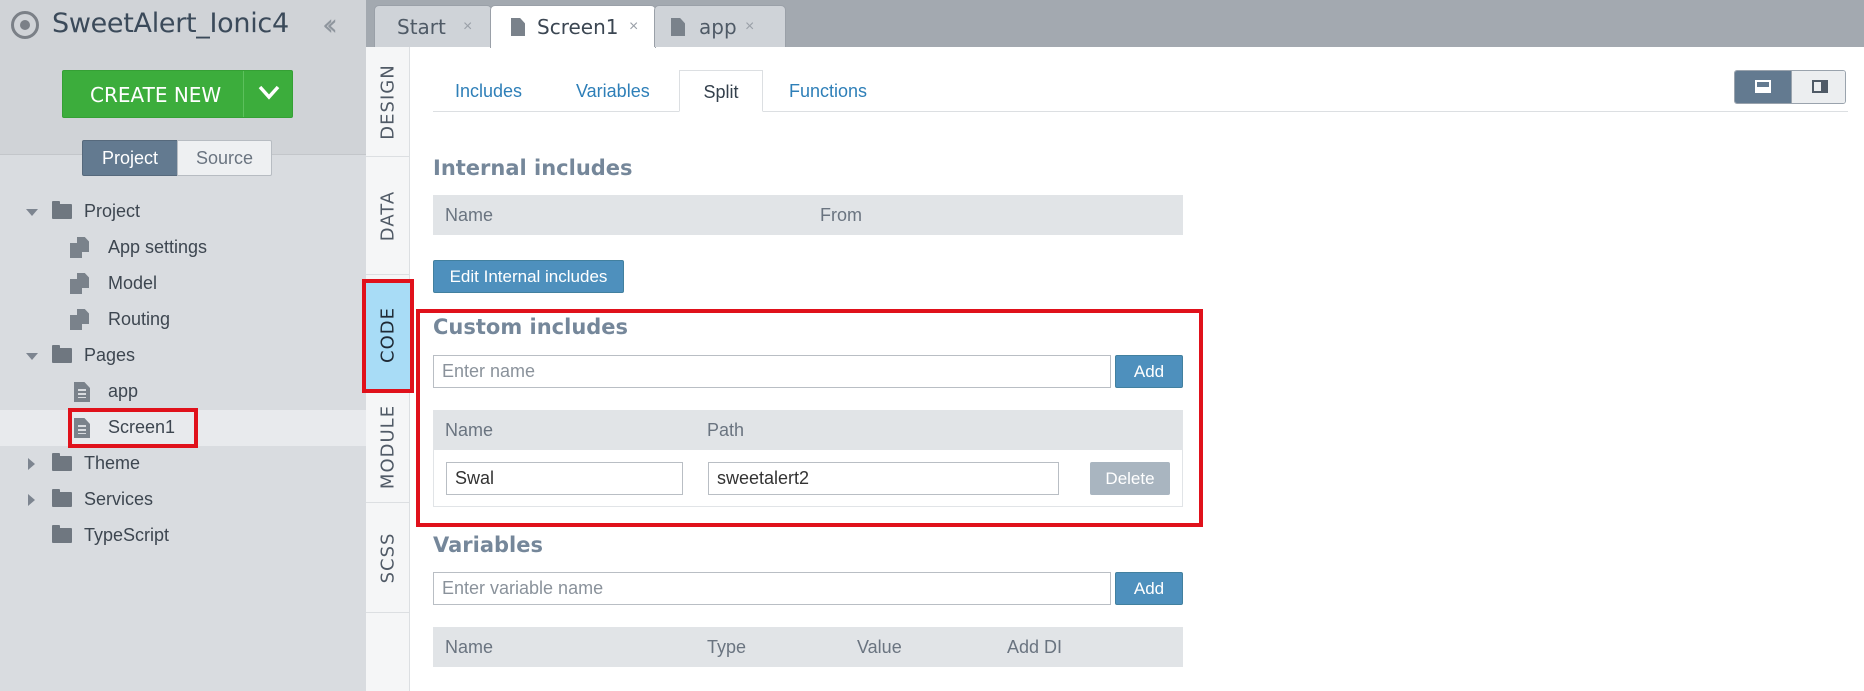  I want to click on tree-label: Theme, so click(112, 463).